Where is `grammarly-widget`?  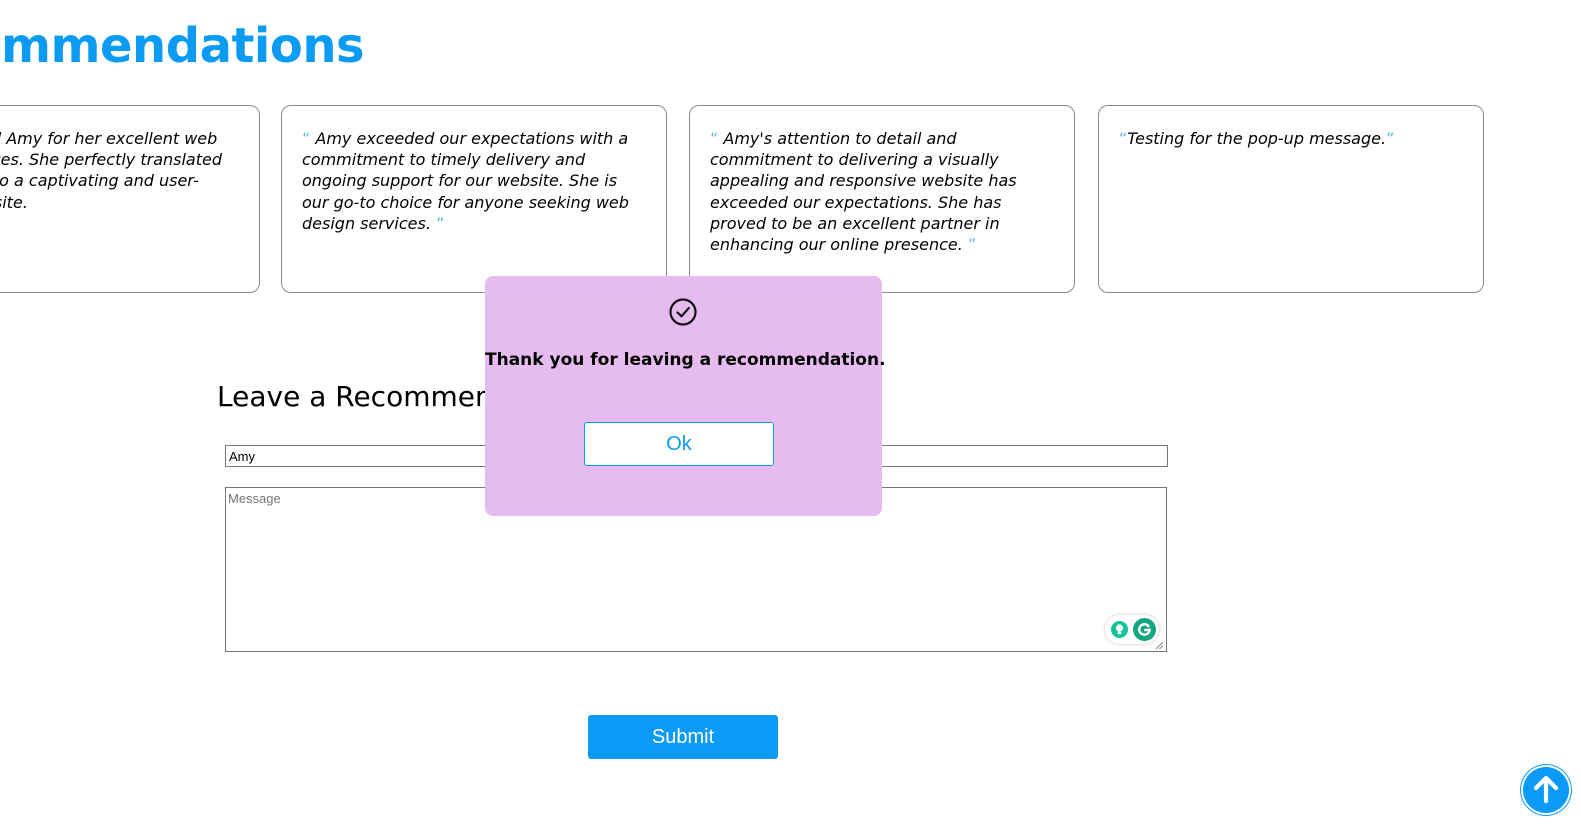
grammarly-widget is located at coordinates (1132, 629).